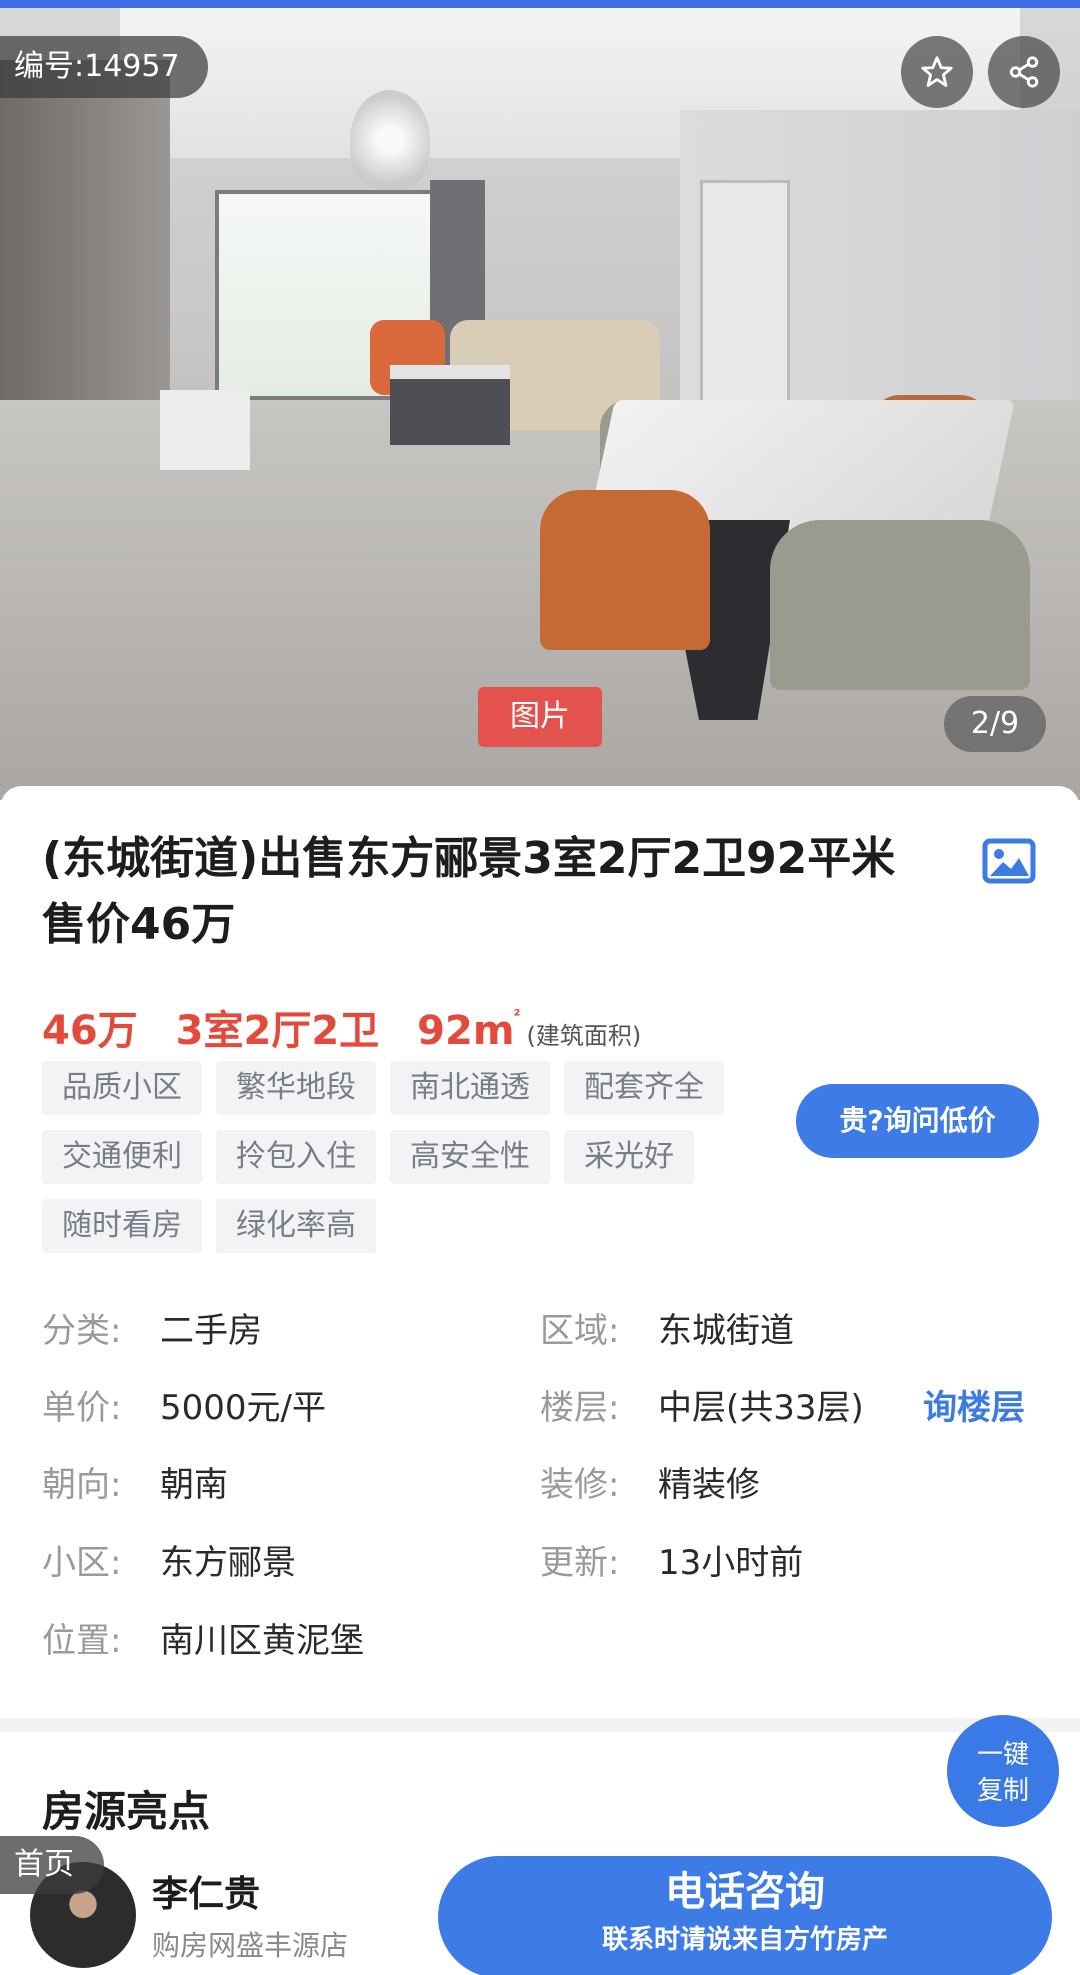 This screenshot has height=1975, width=1080. I want to click on feature-tag: 配套齐全, so click(644, 1088).